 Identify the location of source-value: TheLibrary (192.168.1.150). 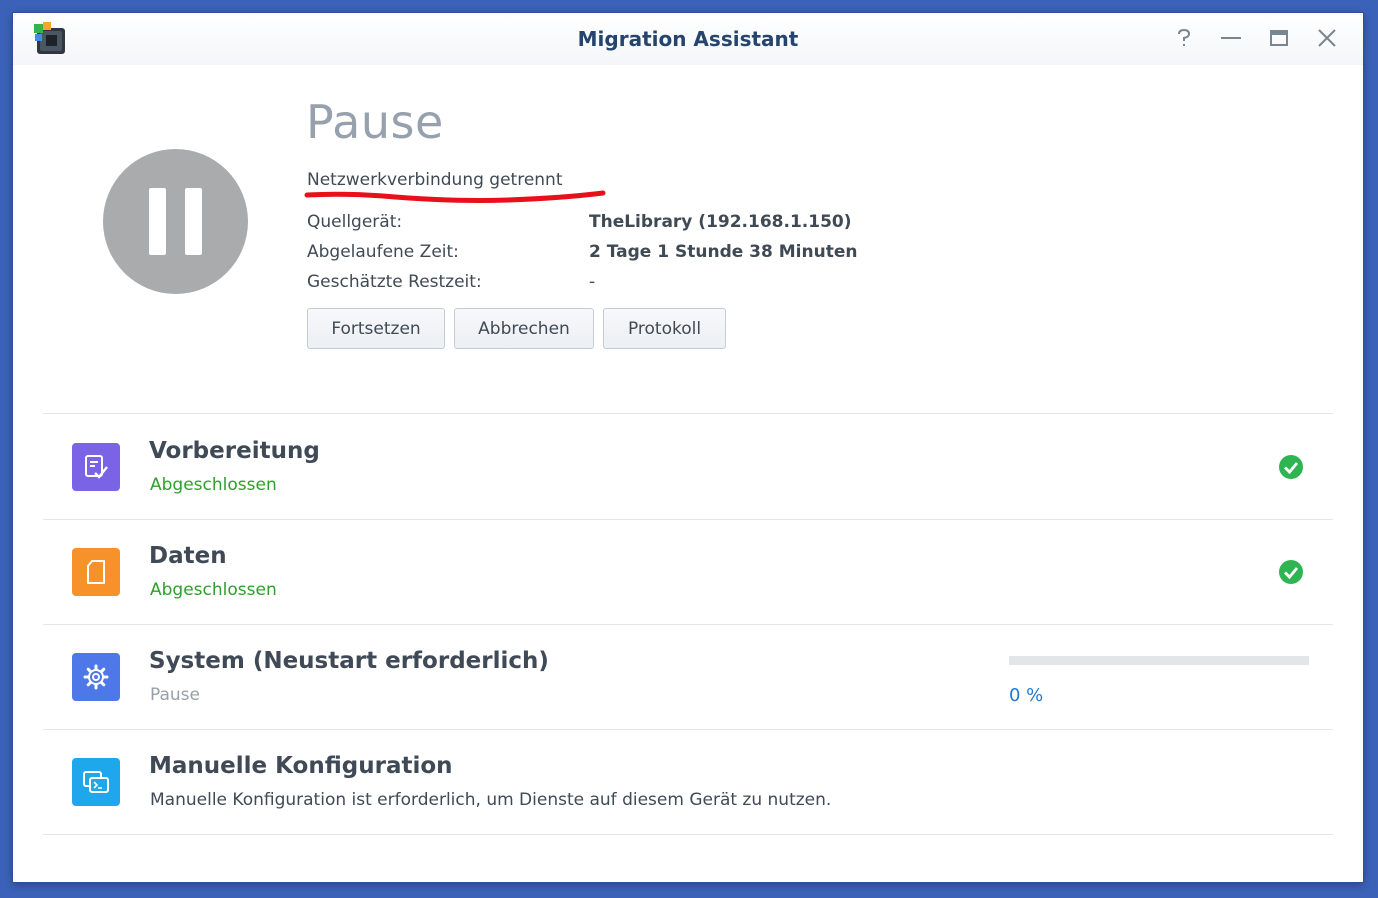
(720, 222).